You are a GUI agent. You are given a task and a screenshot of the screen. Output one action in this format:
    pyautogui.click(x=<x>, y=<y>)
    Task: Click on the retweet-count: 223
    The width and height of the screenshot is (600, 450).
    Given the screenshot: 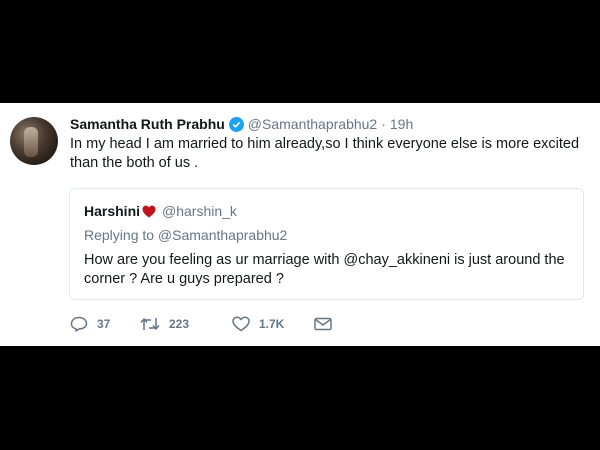 What is the action you would take?
    pyautogui.click(x=179, y=324)
    